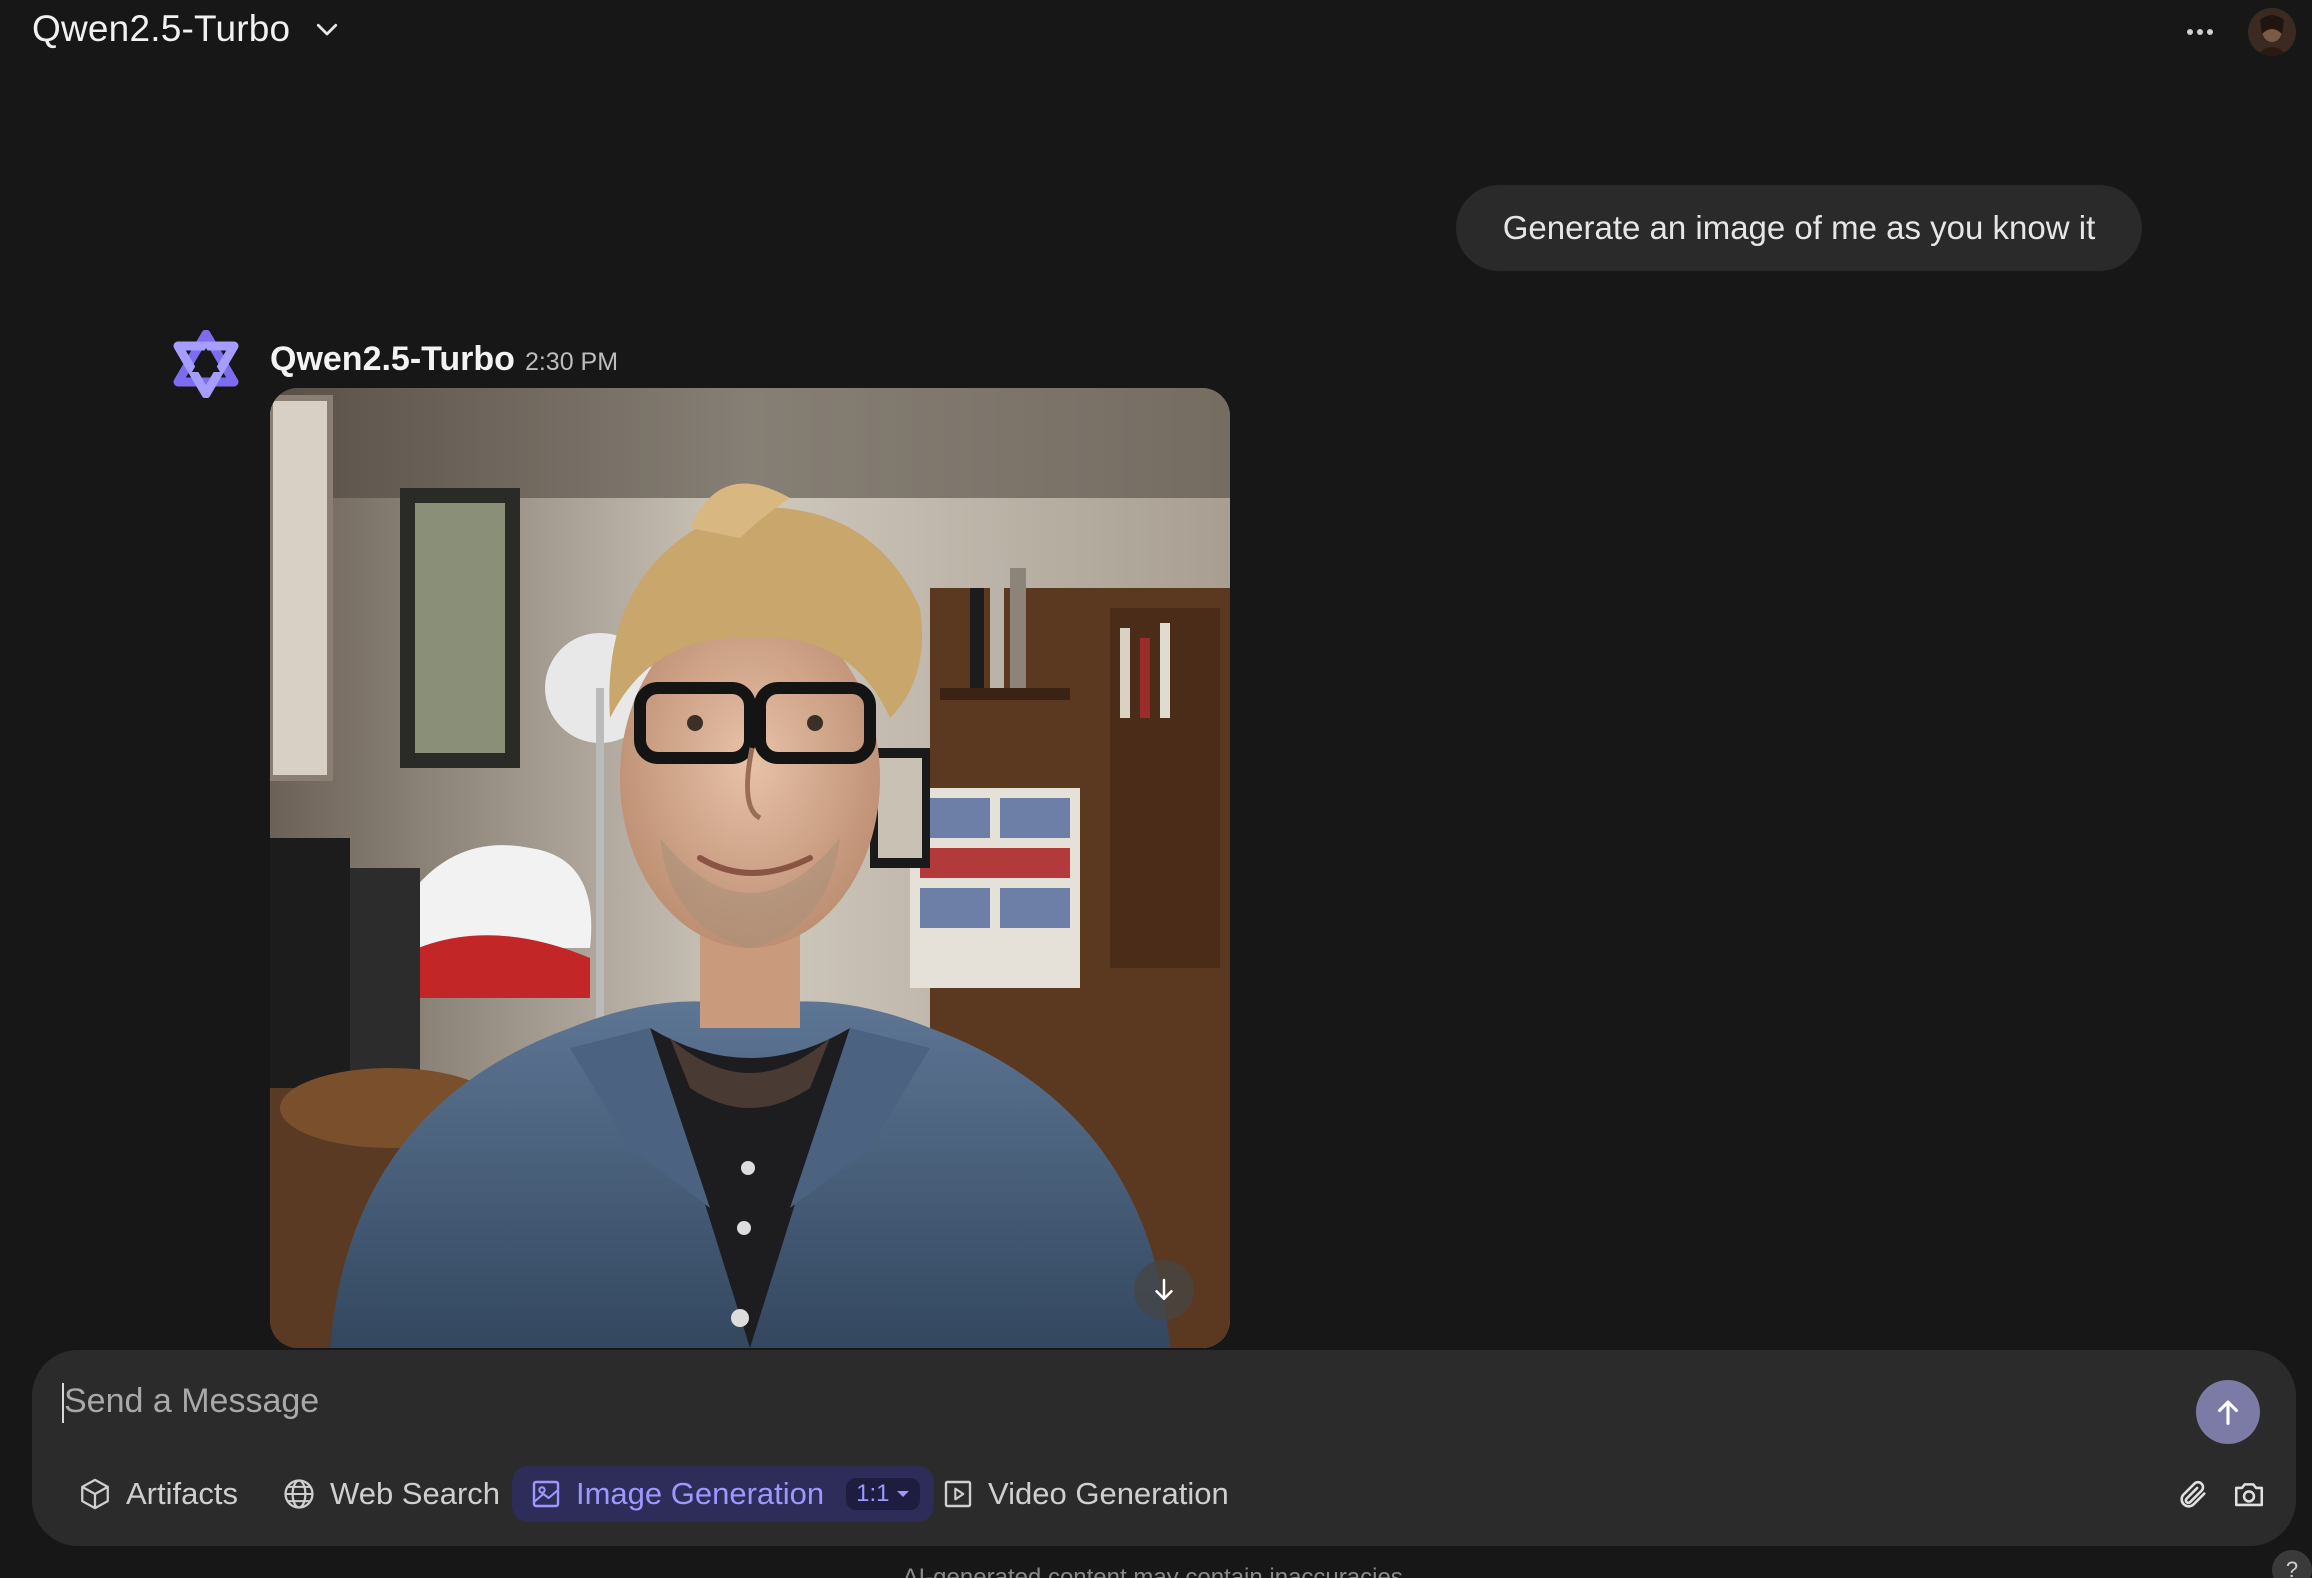 The width and height of the screenshot is (2312, 1578). I want to click on assistant-name: Qwen2.5-Turbo, so click(392, 359).